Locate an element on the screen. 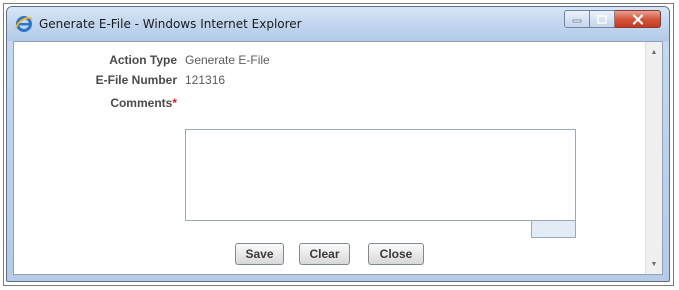 The width and height of the screenshot is (679, 290). required-marker: * is located at coordinates (174, 103).